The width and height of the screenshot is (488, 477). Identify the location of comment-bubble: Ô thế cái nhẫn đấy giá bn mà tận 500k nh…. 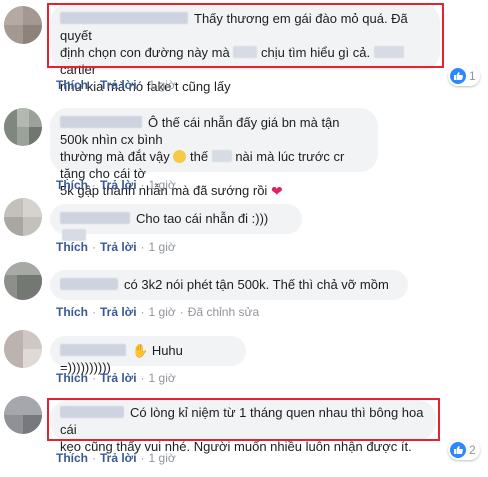
(214, 153).